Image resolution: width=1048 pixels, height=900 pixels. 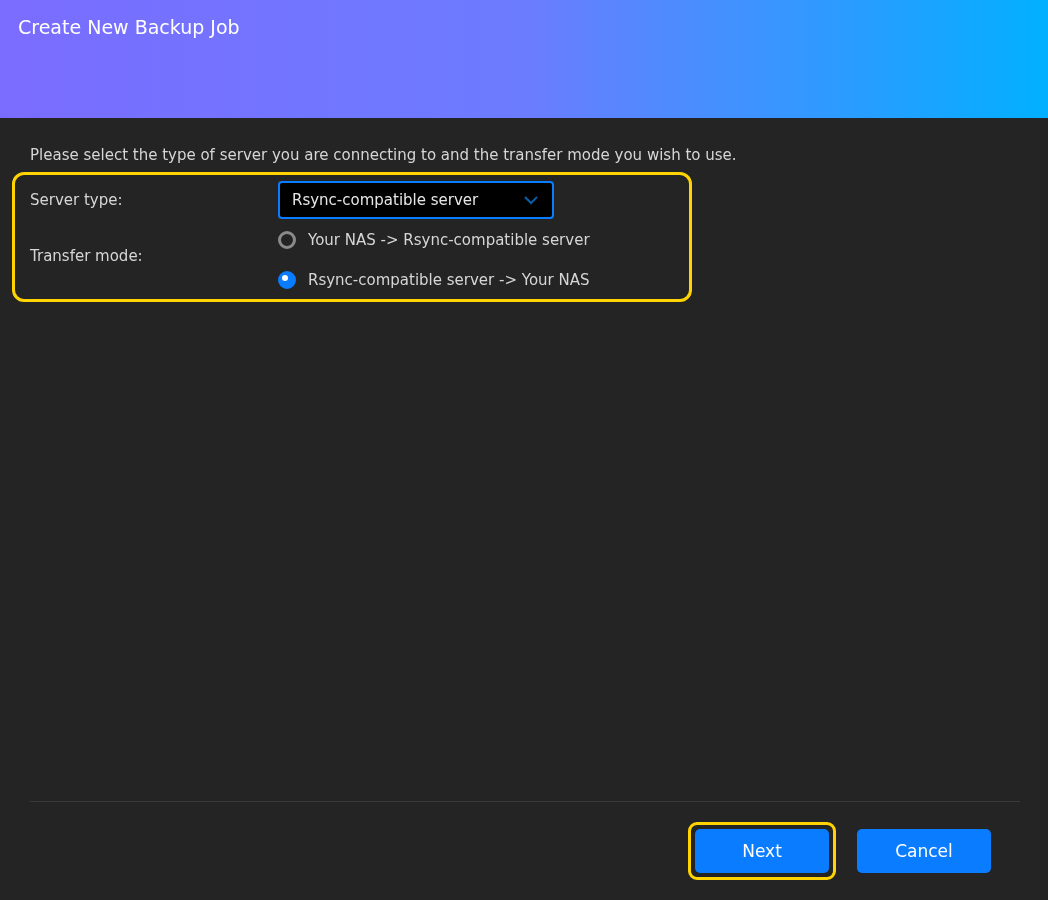 I want to click on dialog-title: Create New Backup Job, so click(x=129, y=27).